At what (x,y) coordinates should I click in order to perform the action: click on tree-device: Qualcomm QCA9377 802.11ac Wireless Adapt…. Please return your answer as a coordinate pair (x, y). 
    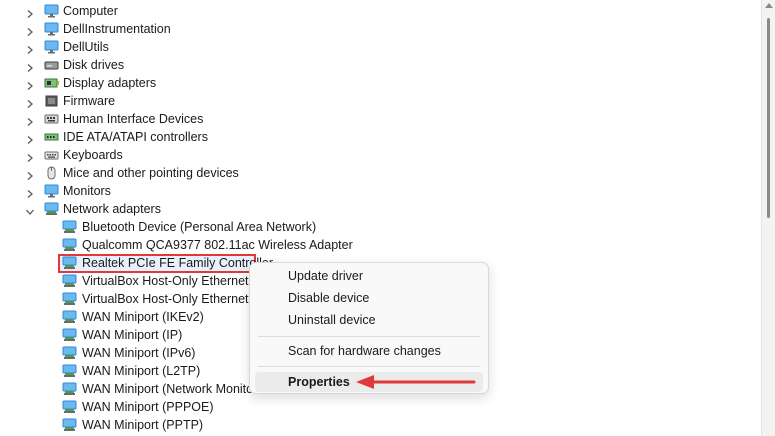
    Looking at the image, I should click on (380, 245).